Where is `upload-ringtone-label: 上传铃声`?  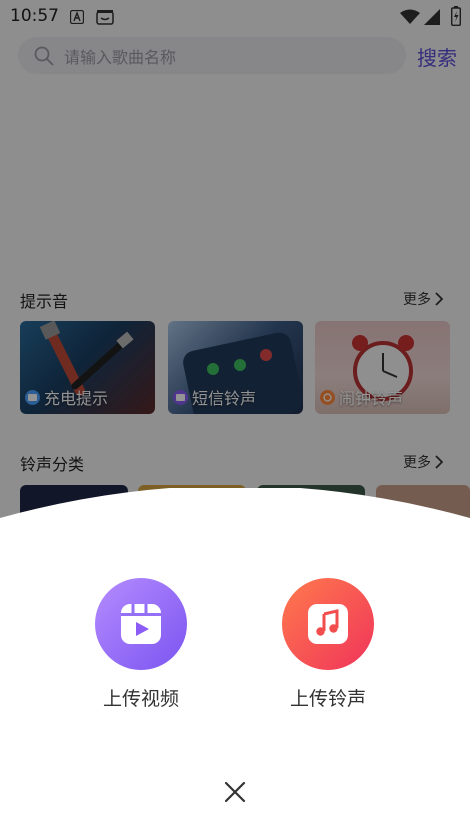
upload-ringtone-label: 上传铃声 is located at coordinates (327, 699).